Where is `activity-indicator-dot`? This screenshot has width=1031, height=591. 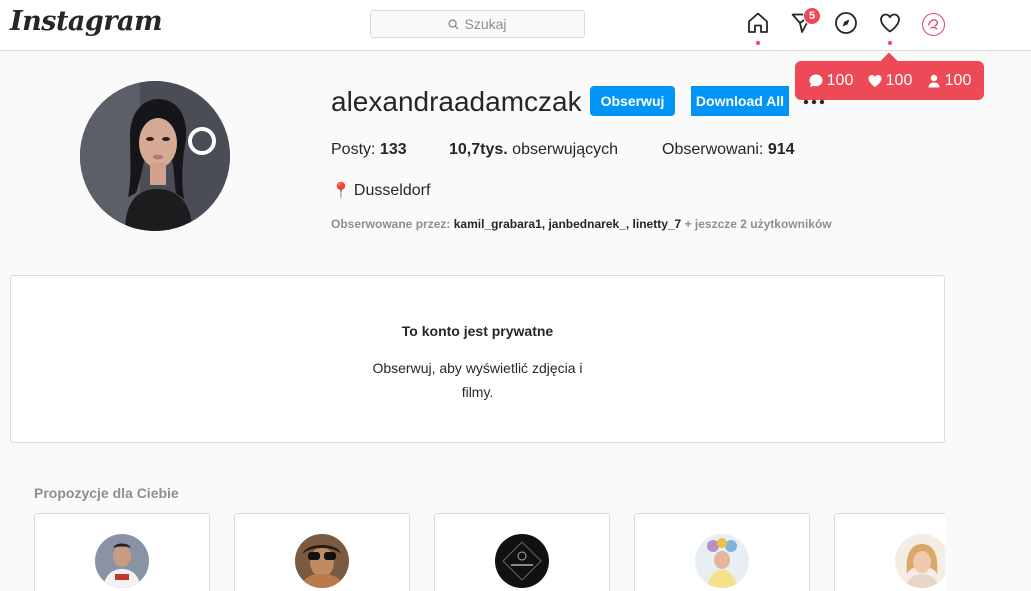 activity-indicator-dot is located at coordinates (890, 43).